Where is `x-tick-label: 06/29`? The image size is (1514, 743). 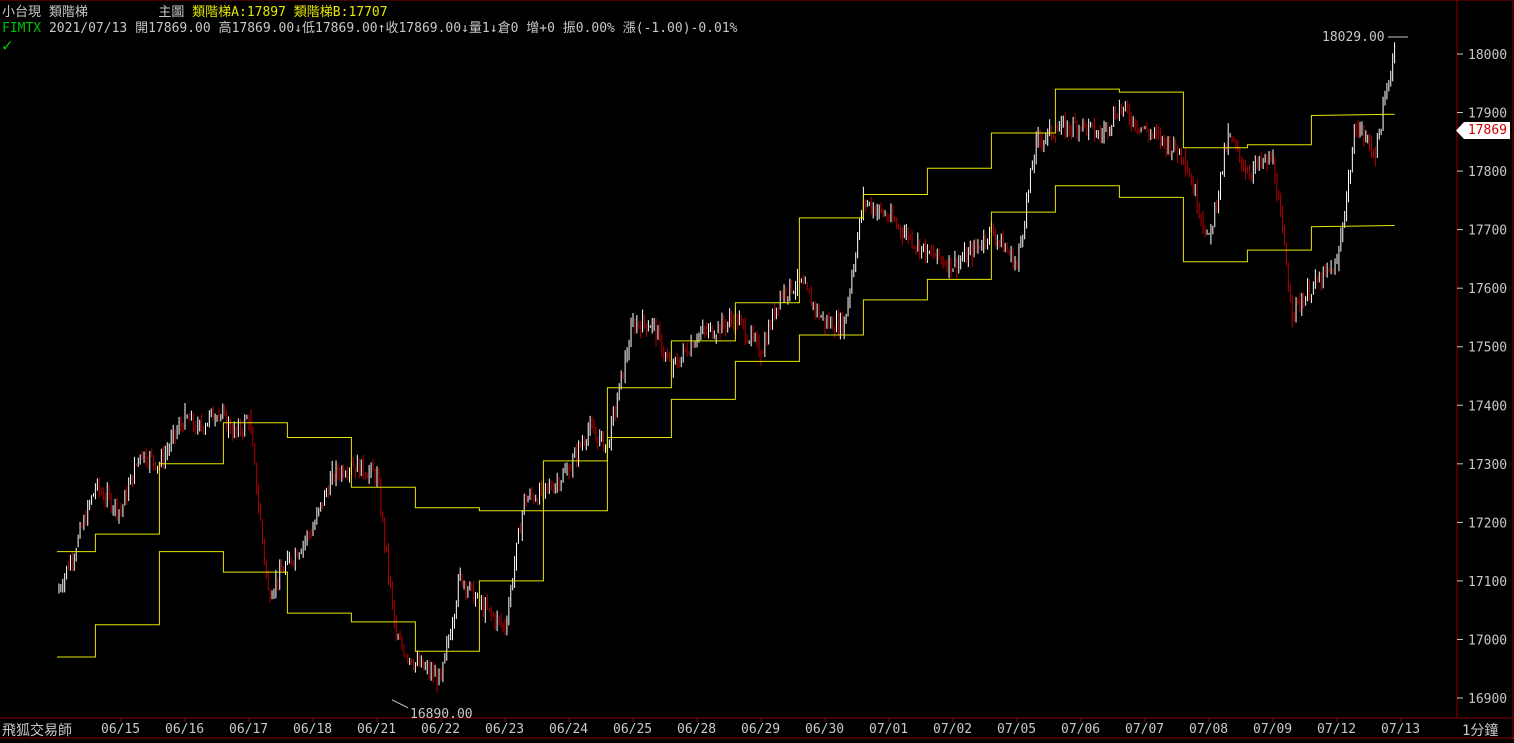
x-tick-label: 06/29 is located at coordinates (760, 729).